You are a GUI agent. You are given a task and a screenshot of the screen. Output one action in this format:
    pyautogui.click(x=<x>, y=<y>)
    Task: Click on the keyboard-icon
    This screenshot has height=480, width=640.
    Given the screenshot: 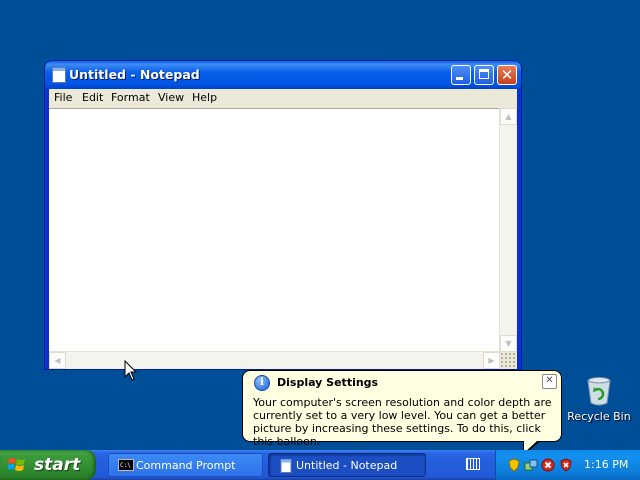 What is the action you would take?
    pyautogui.click(x=473, y=464)
    